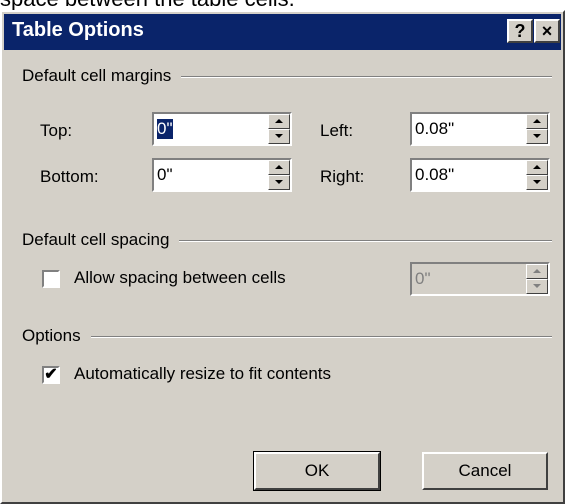  I want to click on left-value: 0.08", so click(434, 129).